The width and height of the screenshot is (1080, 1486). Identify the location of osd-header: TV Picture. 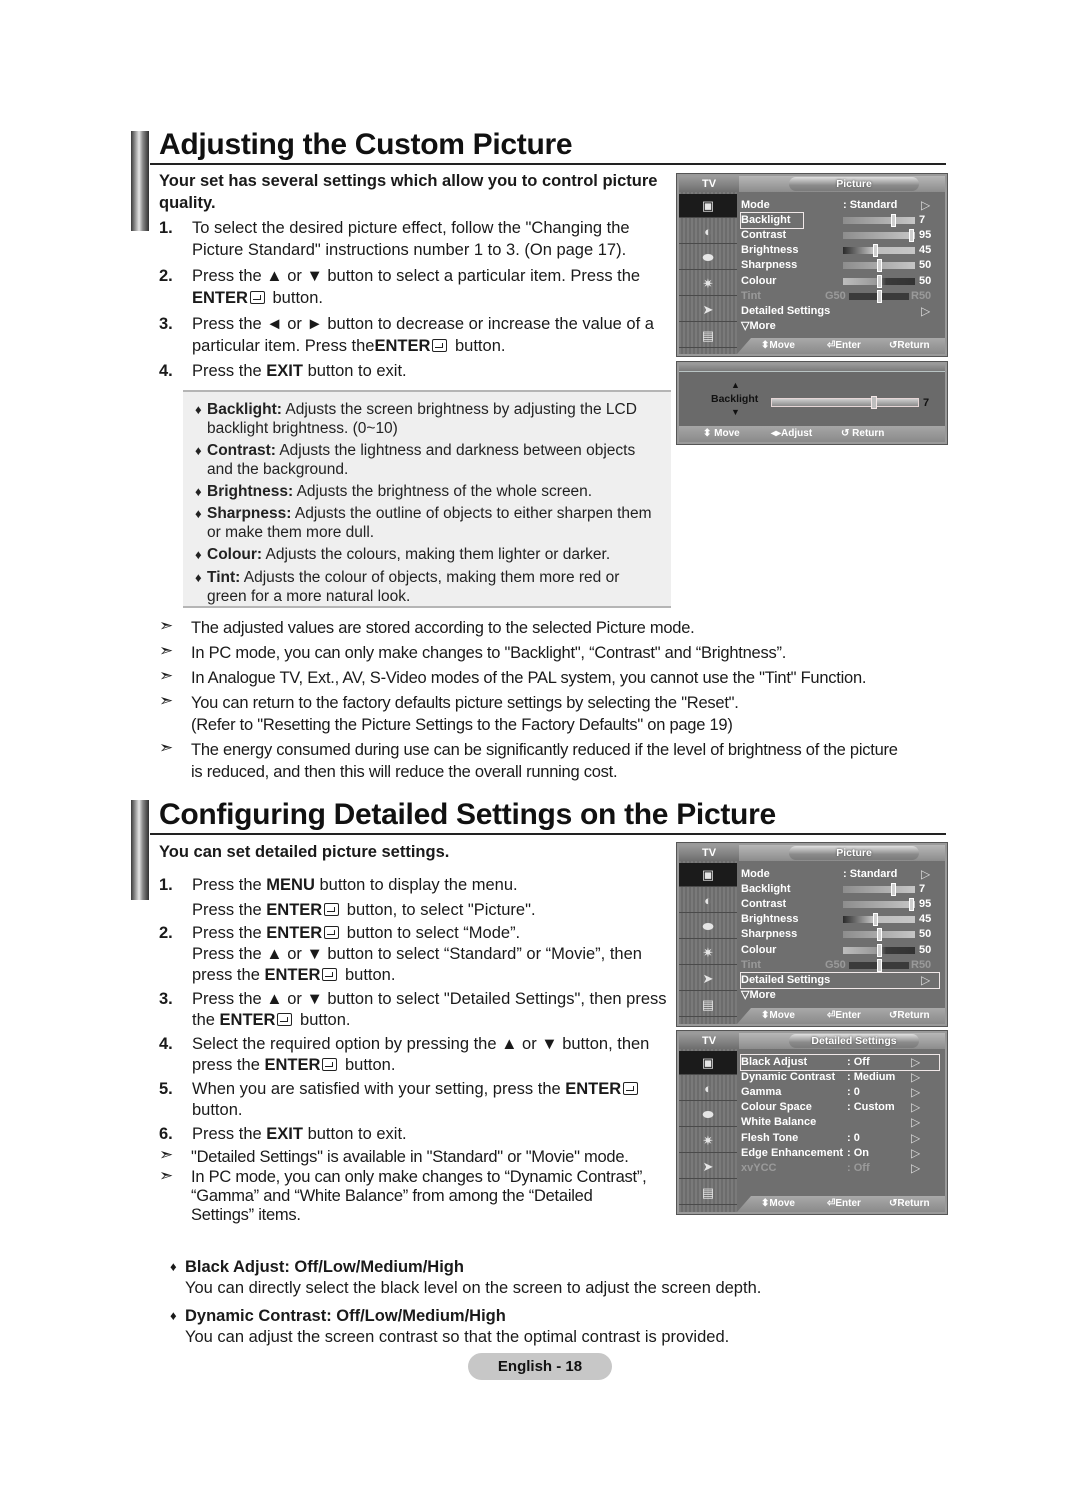
(812, 184).